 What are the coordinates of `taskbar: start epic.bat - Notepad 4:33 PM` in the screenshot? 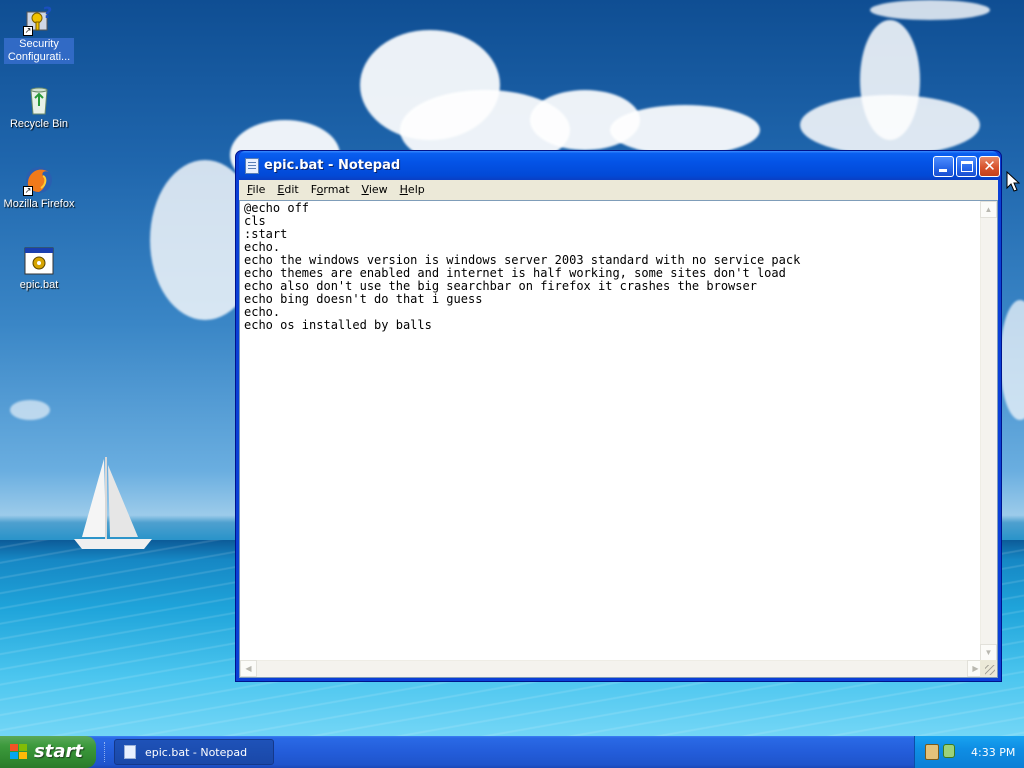 It's located at (512, 752).